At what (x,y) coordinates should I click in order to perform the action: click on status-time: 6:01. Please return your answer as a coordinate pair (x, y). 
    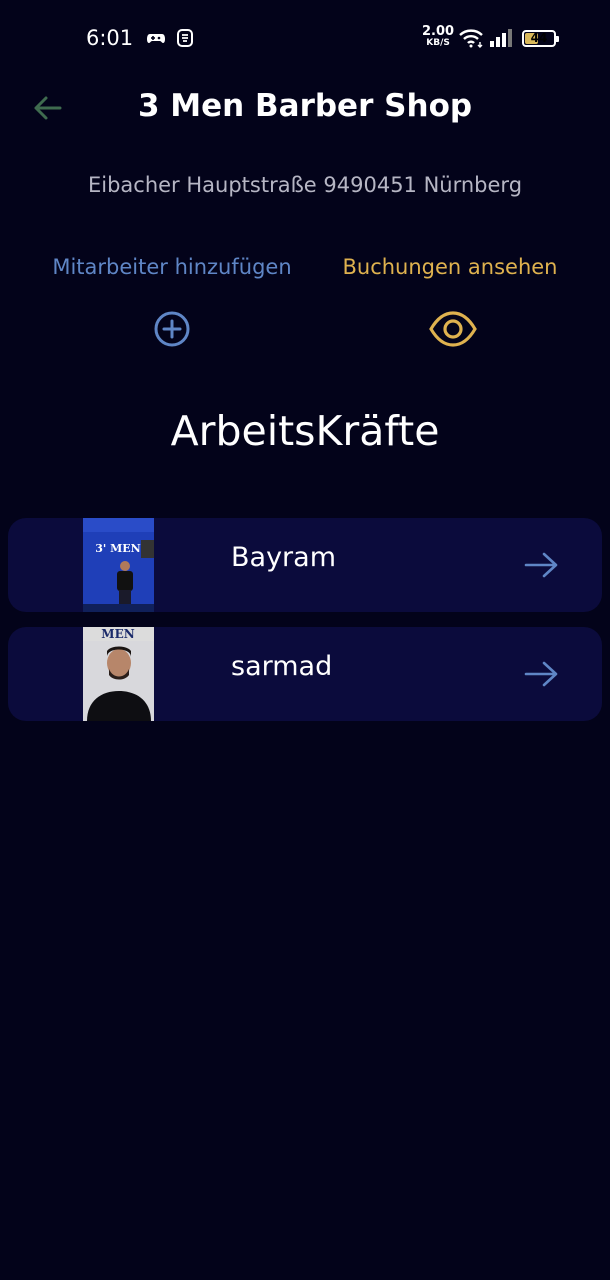
    Looking at the image, I should click on (110, 38).